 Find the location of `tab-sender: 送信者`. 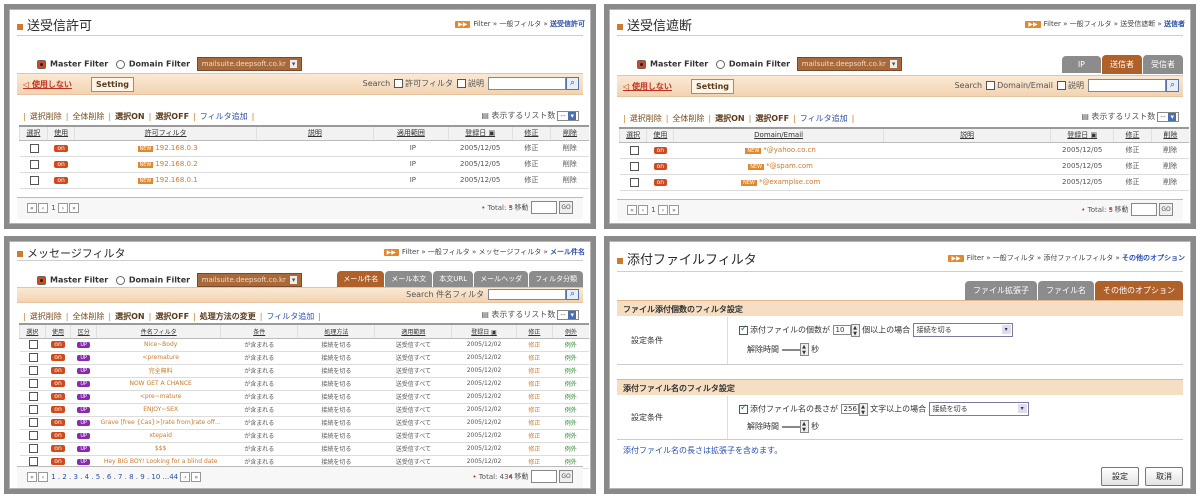

tab-sender: 送信者 is located at coordinates (1122, 64).